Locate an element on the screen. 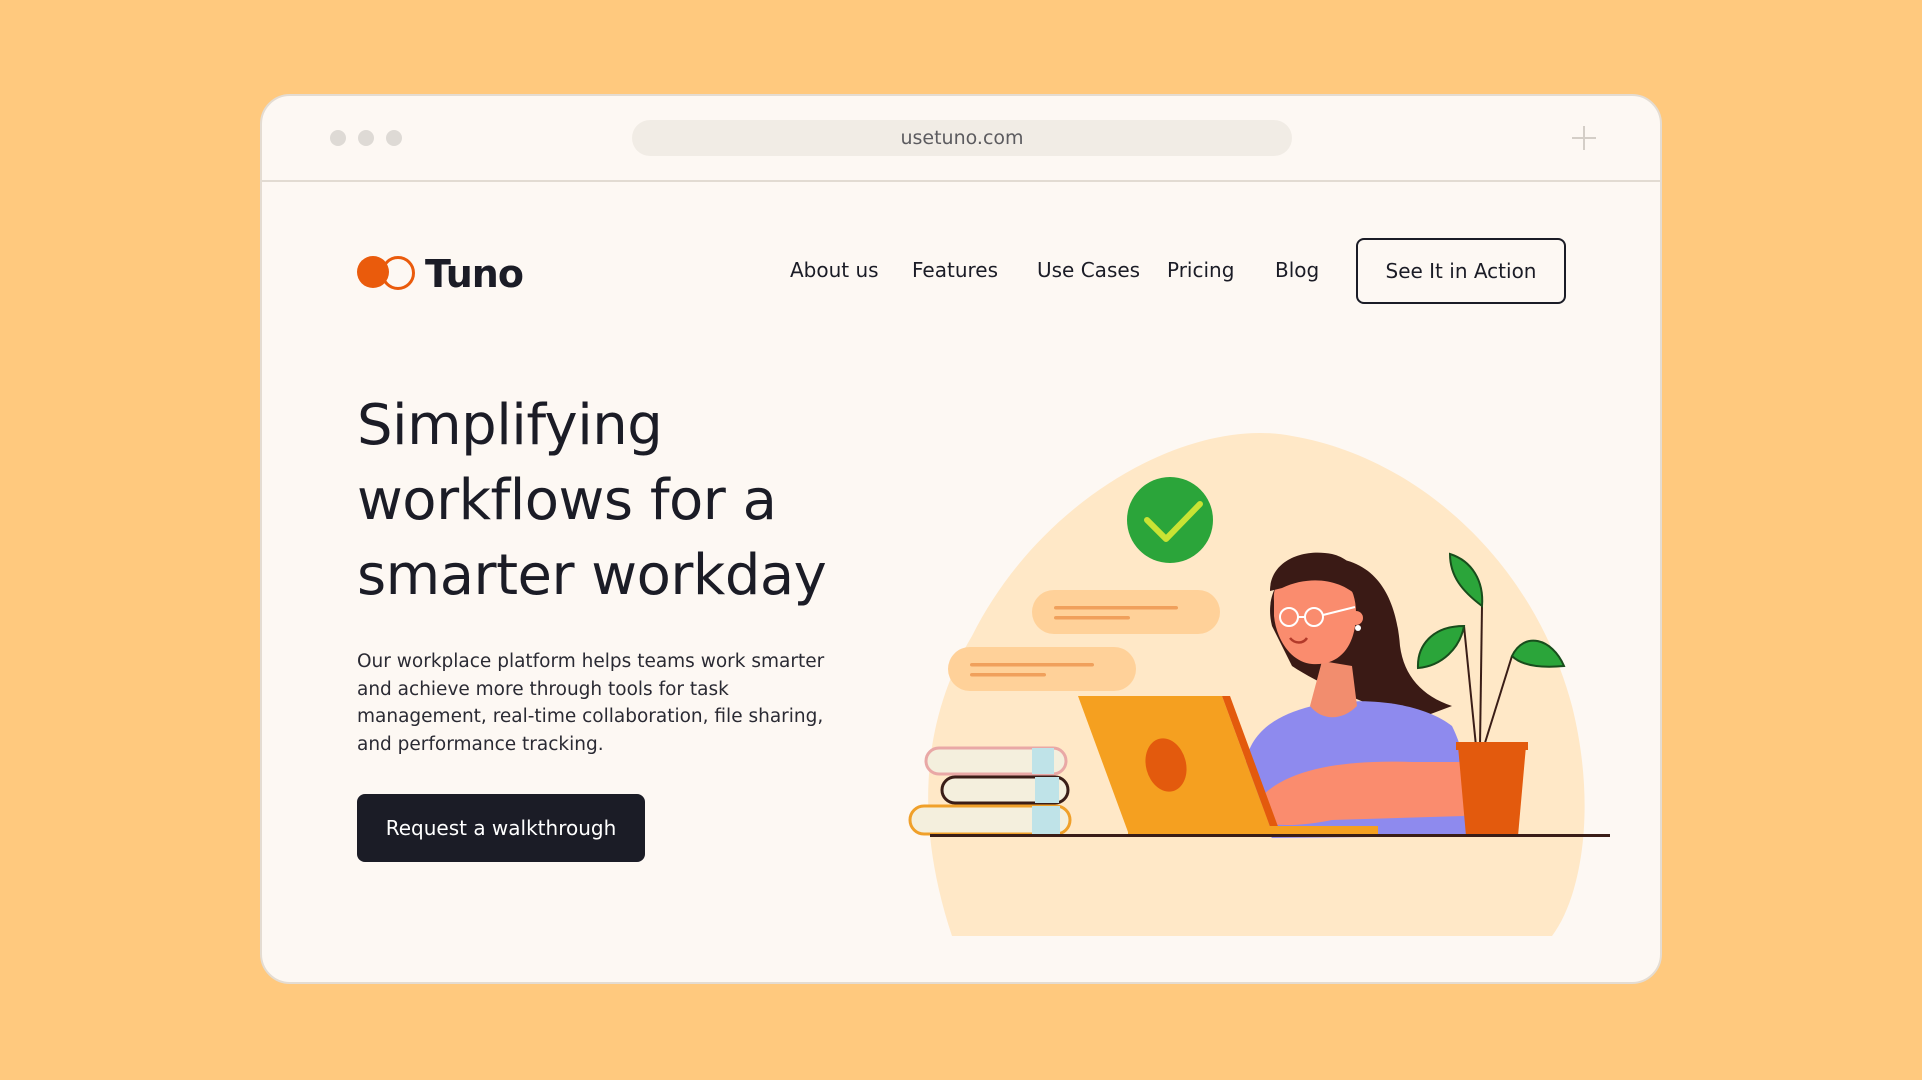  brand-logo: Tuno is located at coordinates (440, 274).